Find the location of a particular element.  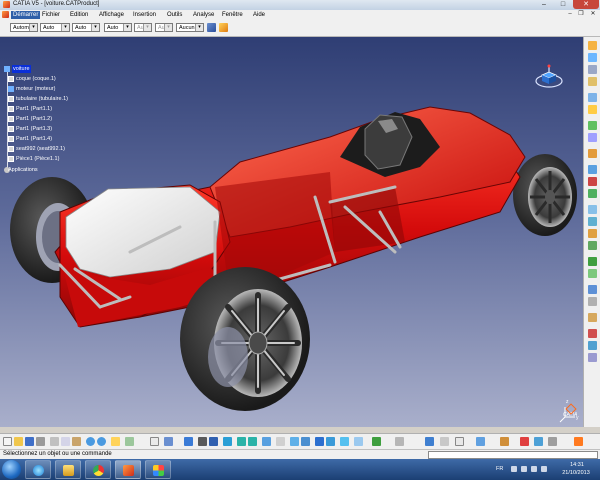

redo-icon is located at coordinates (101, 441).